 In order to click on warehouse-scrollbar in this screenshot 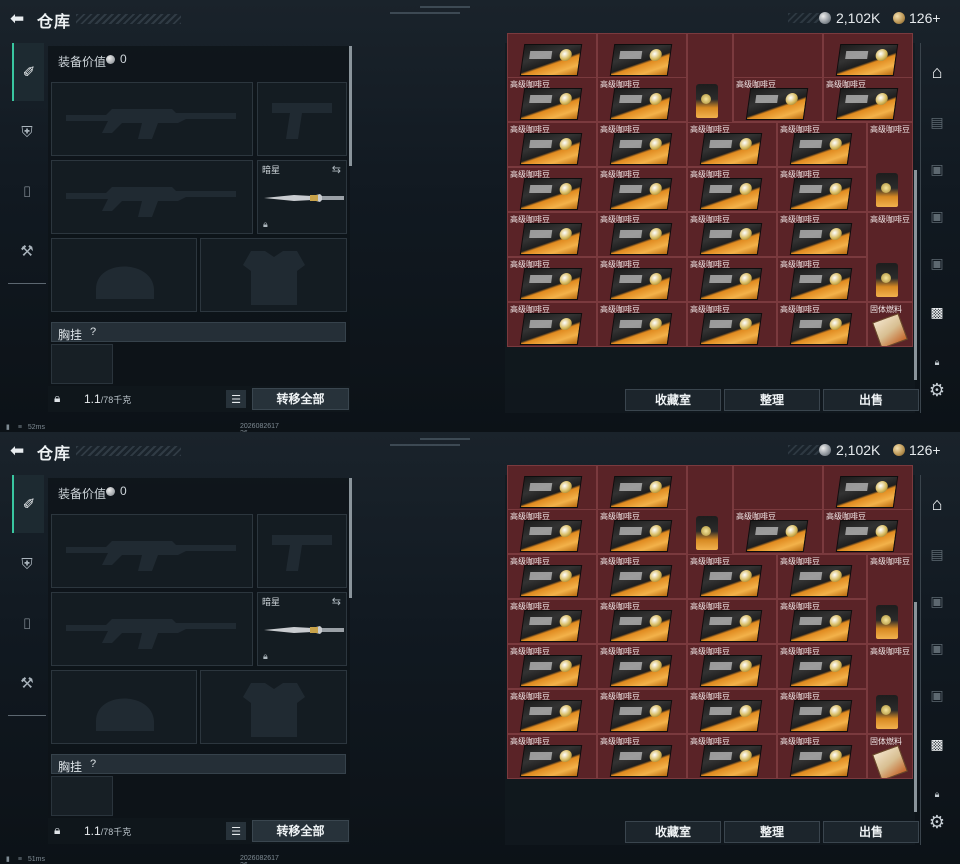, I will do `click(915, 707)`.